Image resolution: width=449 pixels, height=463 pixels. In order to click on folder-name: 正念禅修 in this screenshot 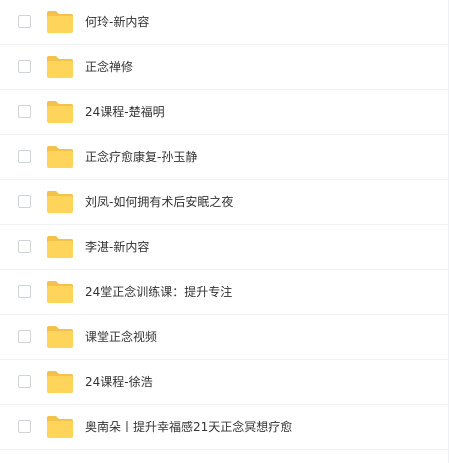, I will do `click(109, 67)`.